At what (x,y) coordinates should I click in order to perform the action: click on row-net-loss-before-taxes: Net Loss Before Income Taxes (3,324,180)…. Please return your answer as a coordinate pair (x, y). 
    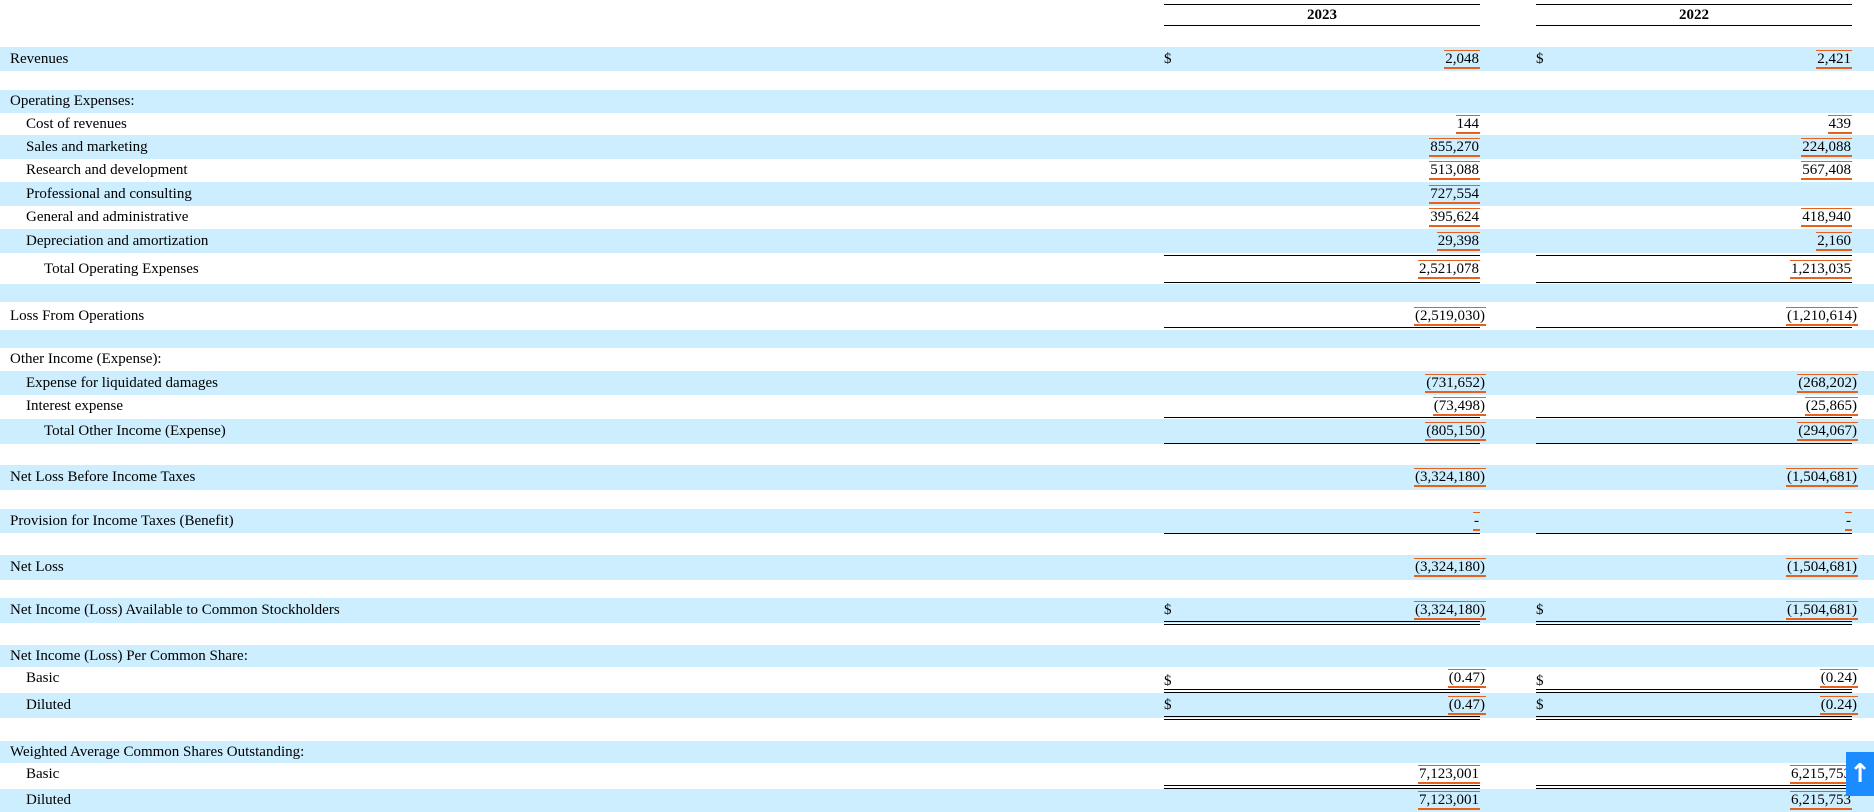
    Looking at the image, I should click on (937, 477).